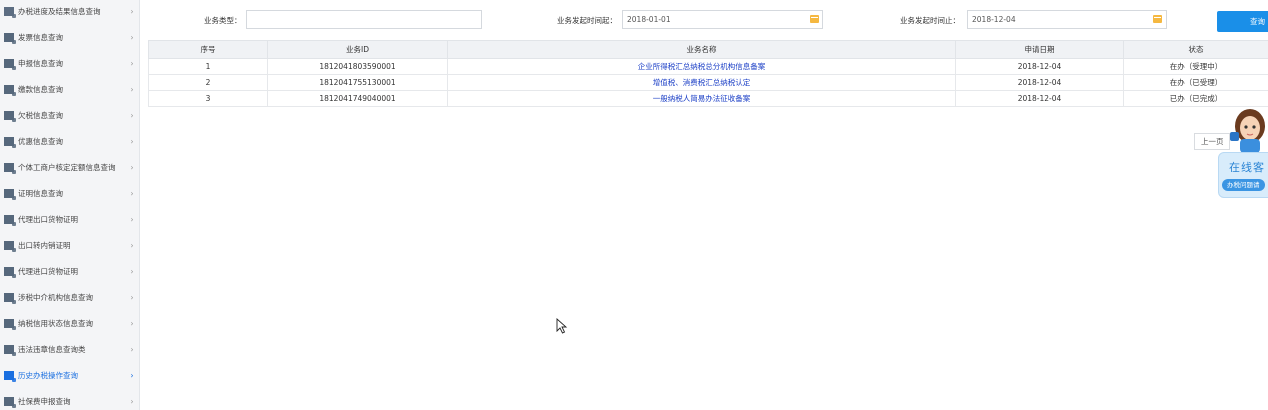  What do you see at coordinates (70, 37) in the screenshot?
I see `sidebar-item: 发票信息查询 ›` at bounding box center [70, 37].